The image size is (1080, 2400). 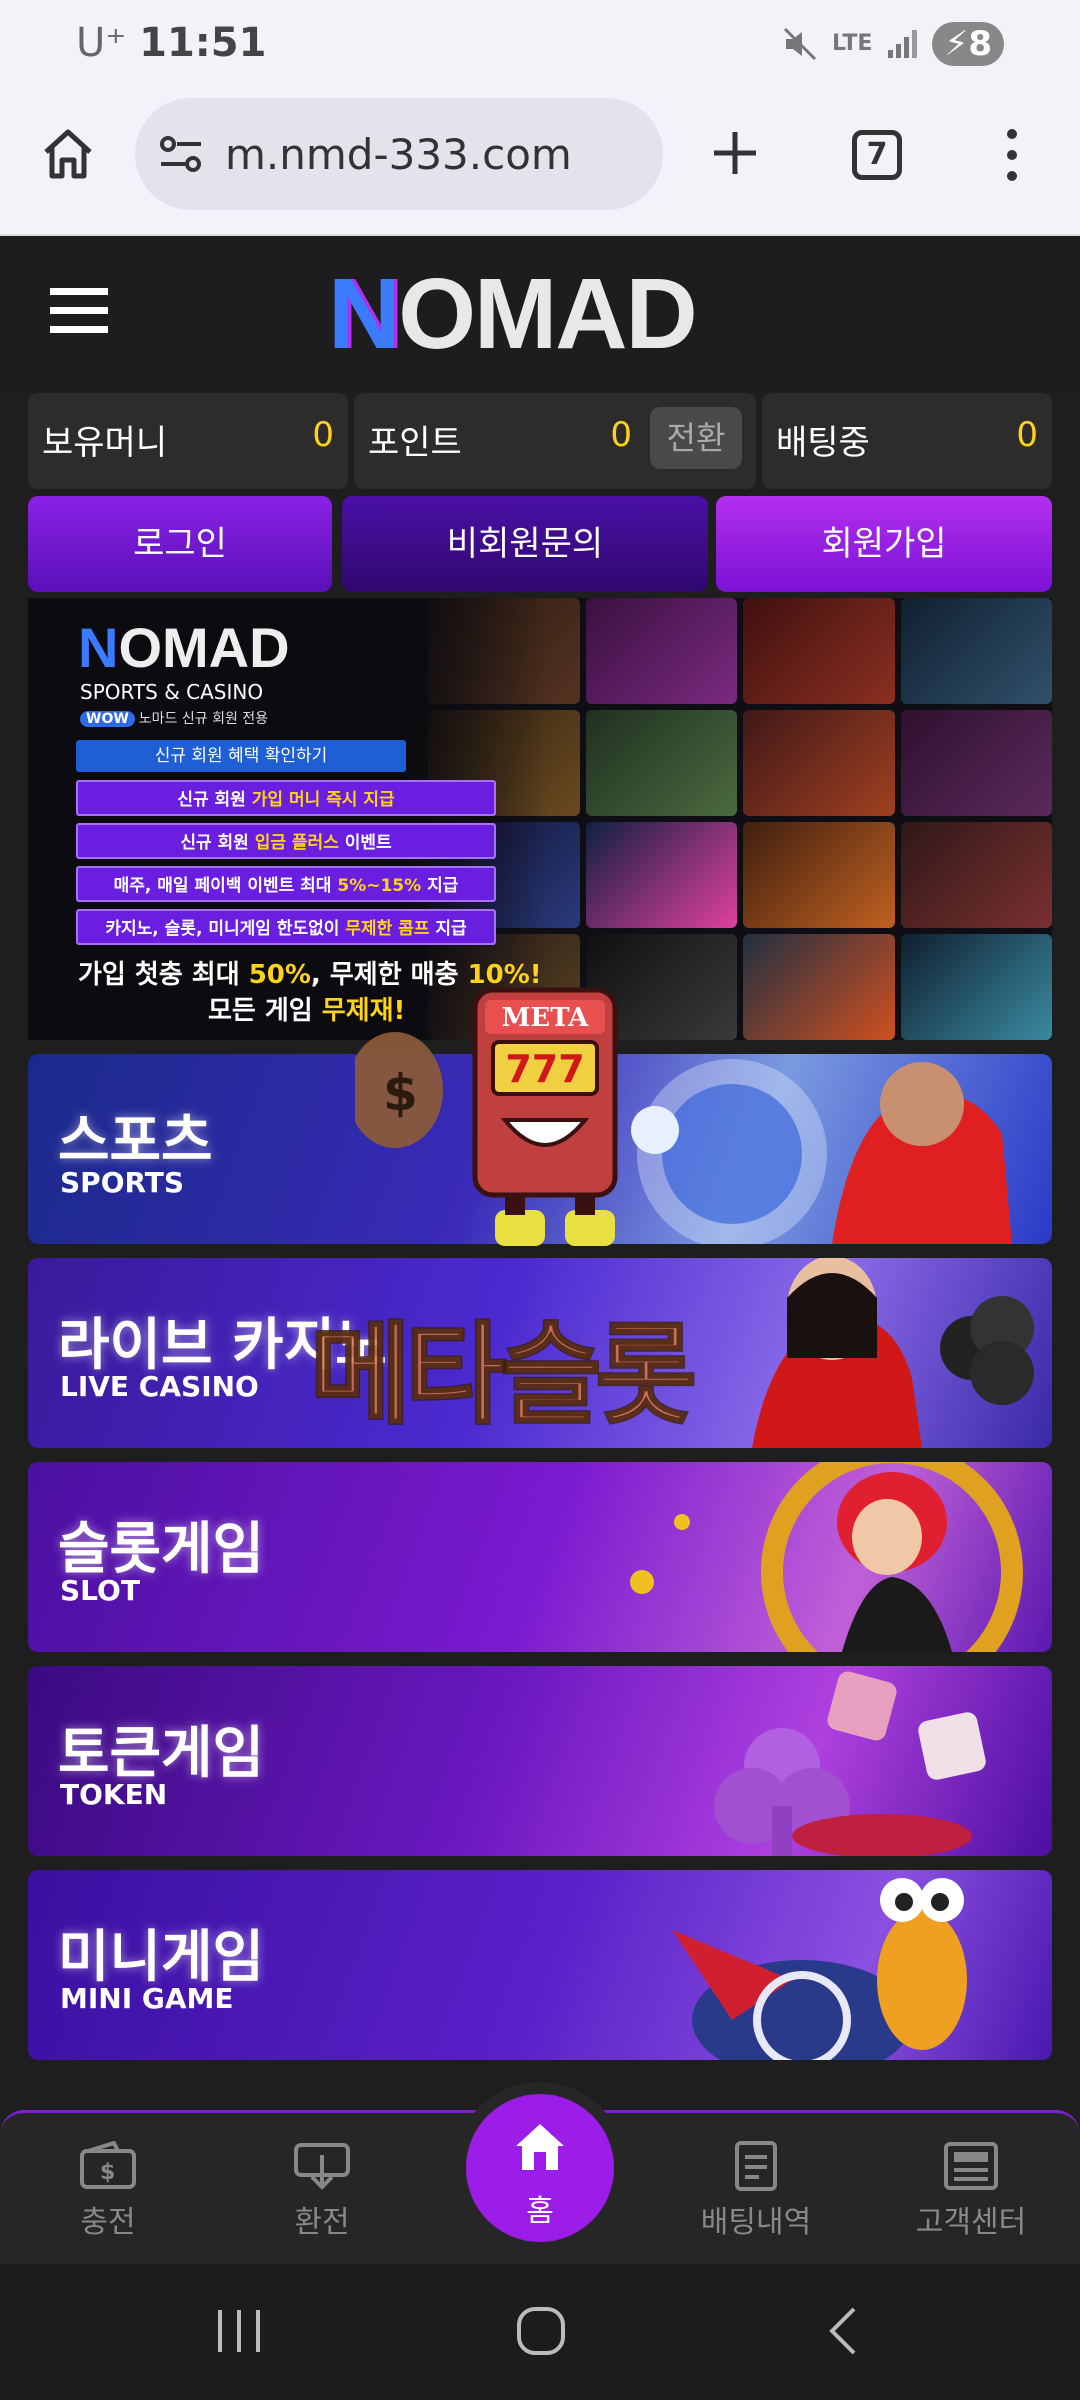 What do you see at coordinates (114, 1794) in the screenshot?
I see `category-token-en: TOKEN` at bounding box center [114, 1794].